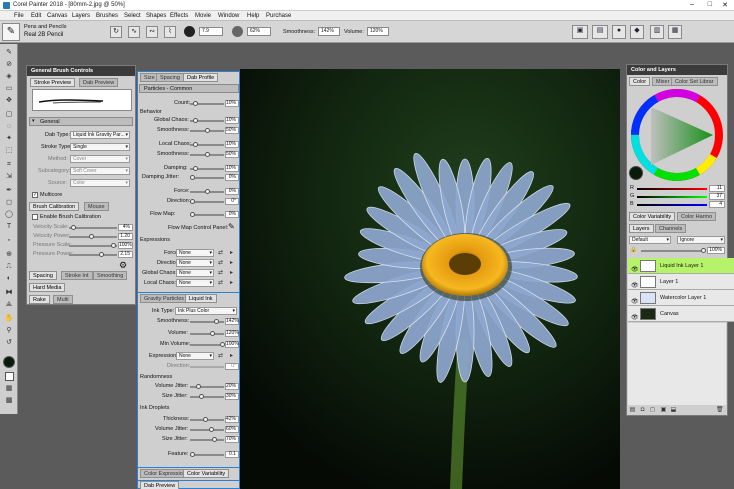  I want to click on layer-row-layer-1: 👁 Layer 1, so click(681, 282).